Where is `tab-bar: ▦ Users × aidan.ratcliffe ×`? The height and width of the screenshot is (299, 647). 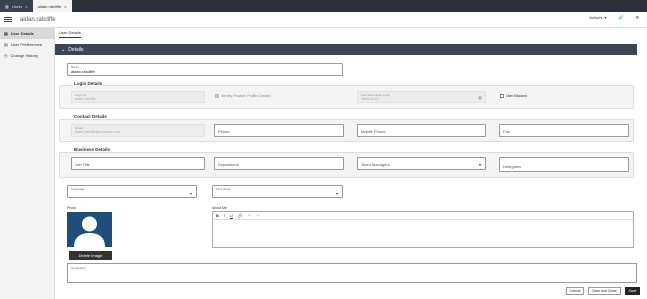 tab-bar: ▦ Users × aidan.ratcliffe × is located at coordinates (323, 6).